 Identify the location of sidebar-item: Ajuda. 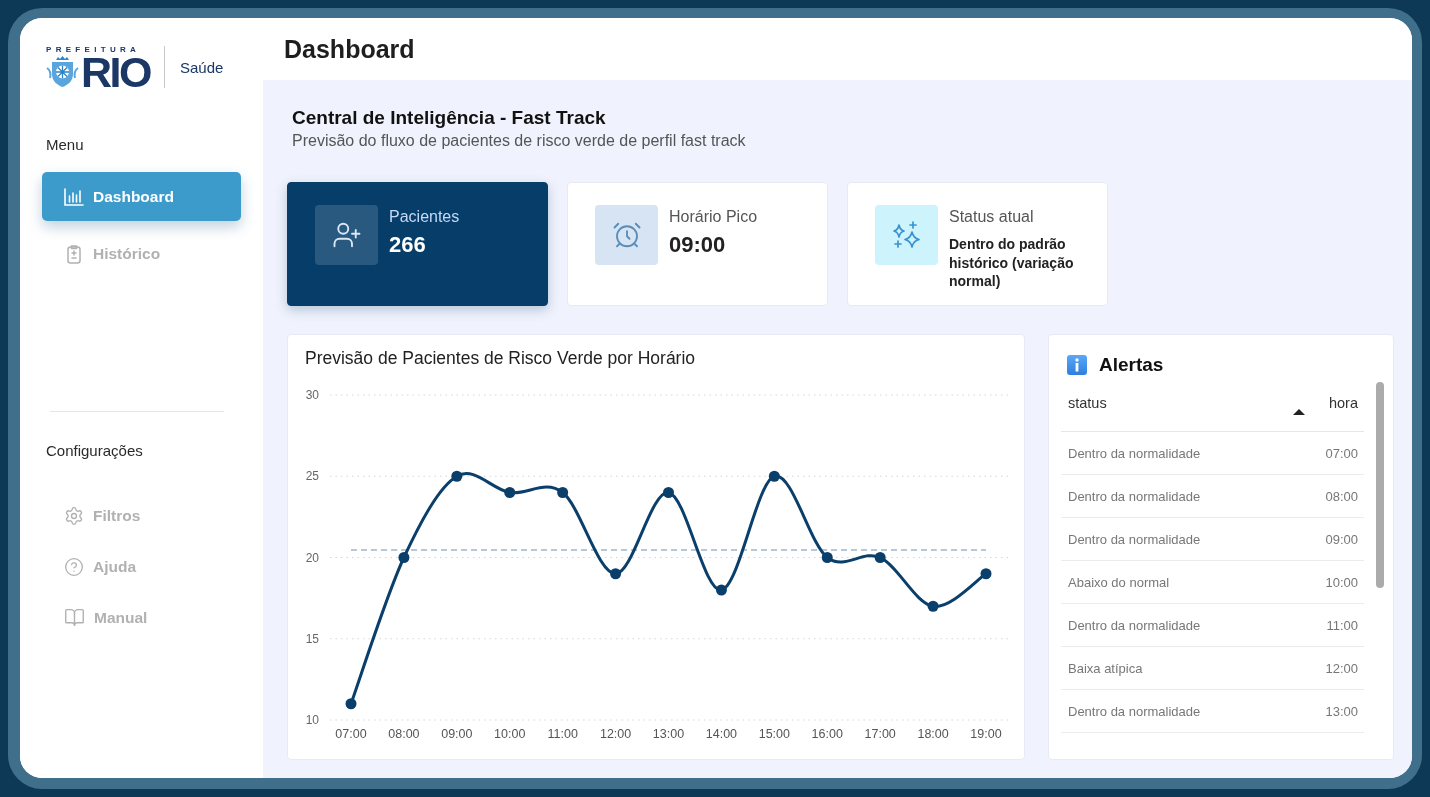
(141, 566).